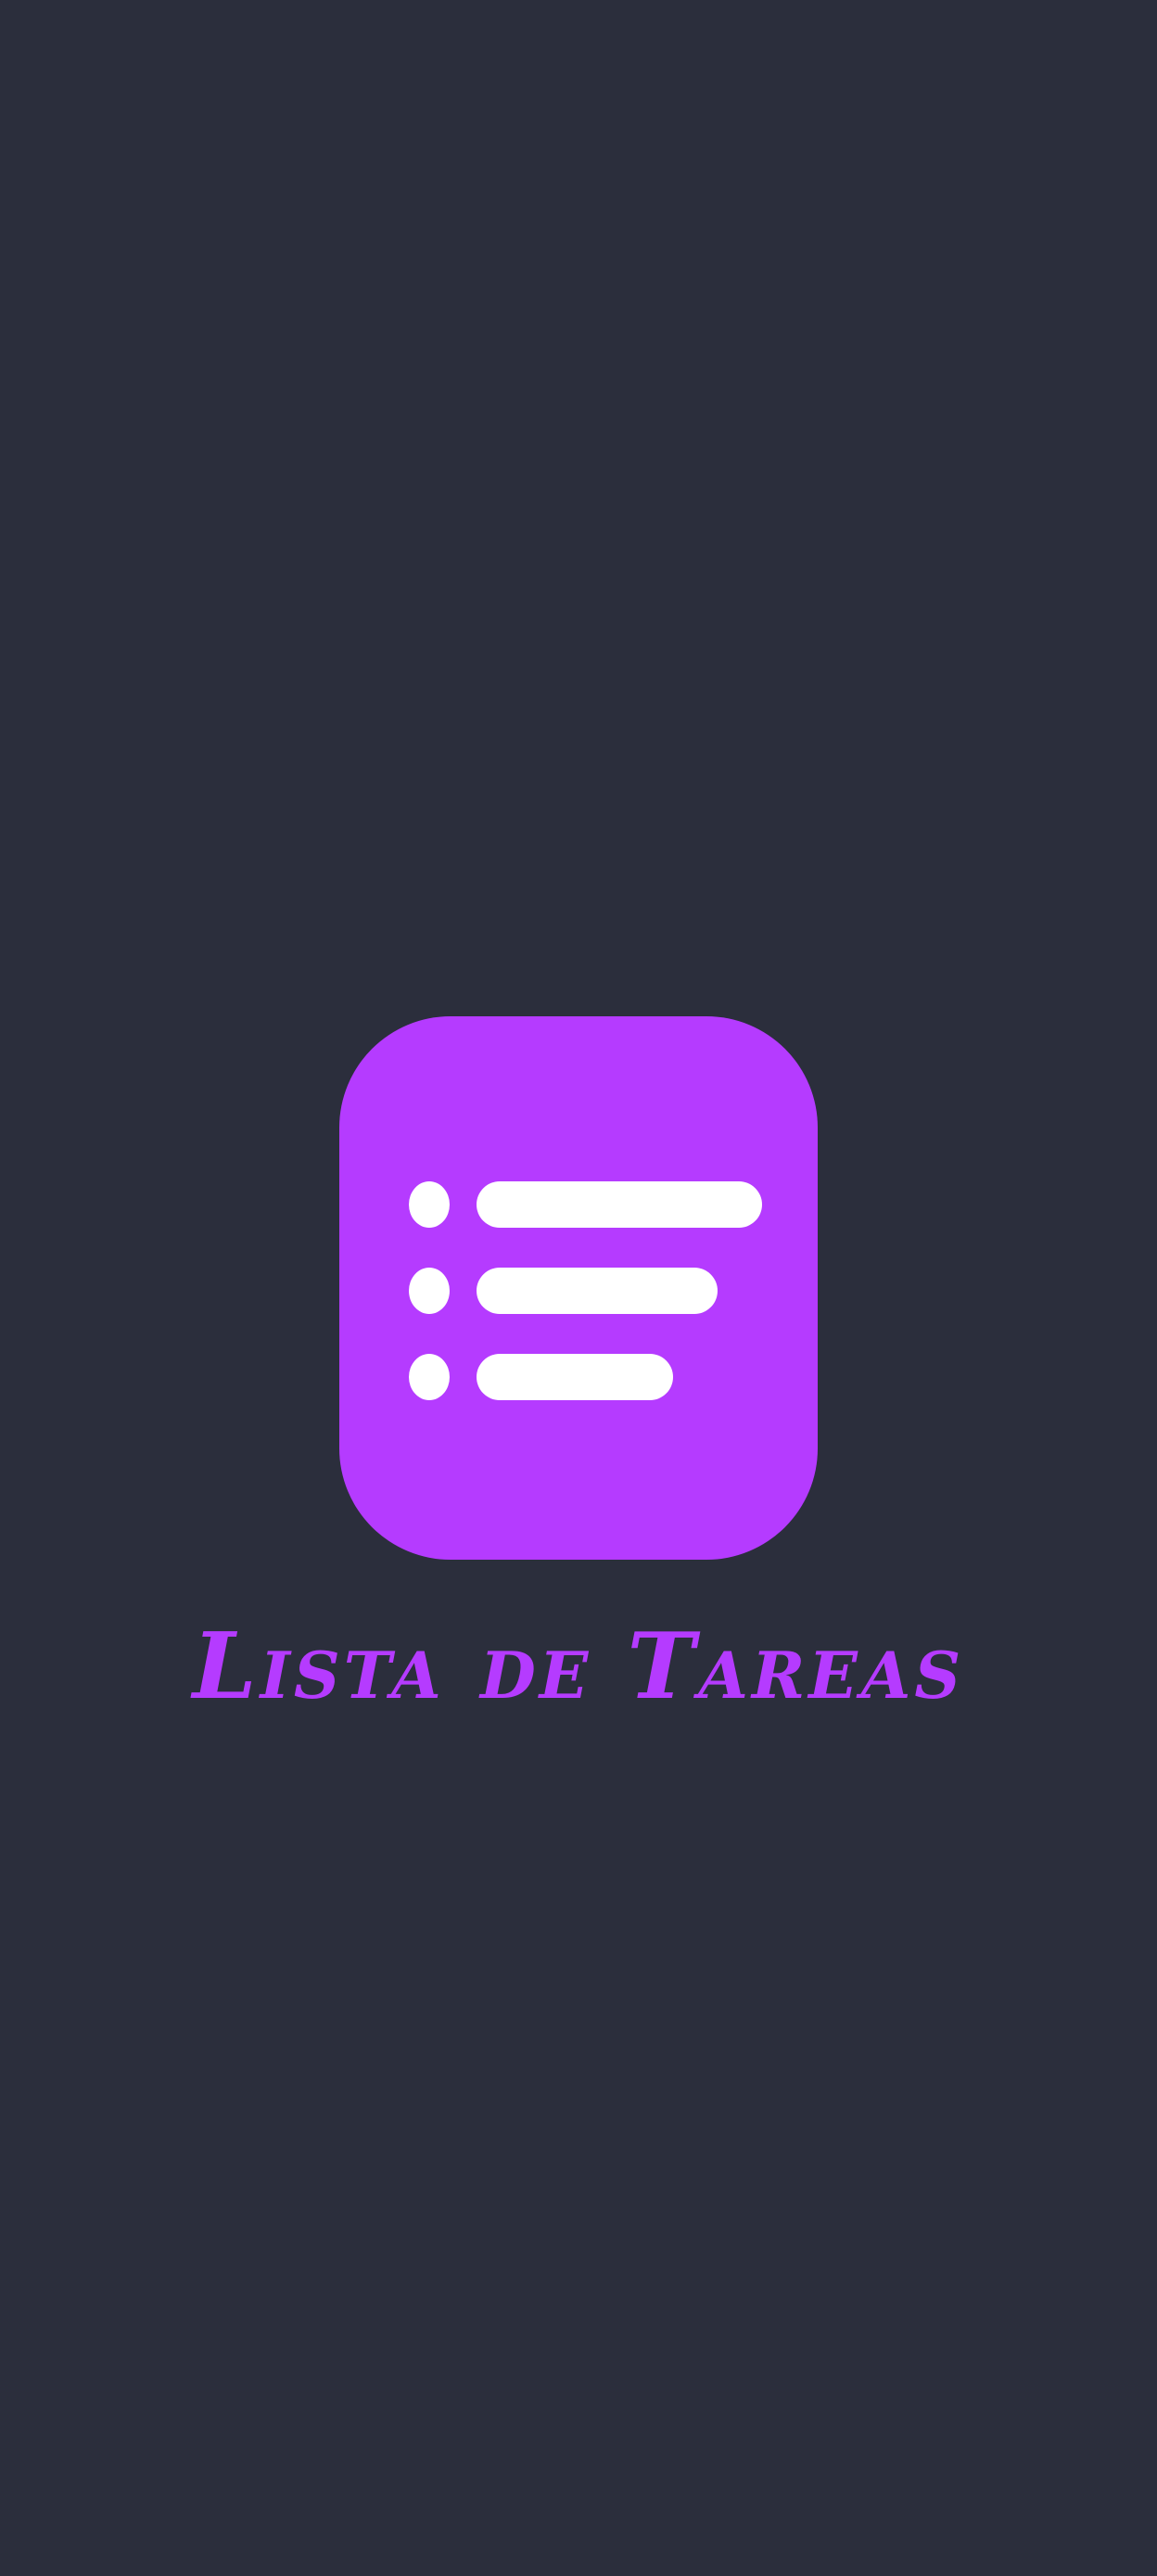 This screenshot has width=1157, height=2576. What do you see at coordinates (578, 1666) in the screenshot?
I see `app-title: Lista de Tareas` at bounding box center [578, 1666].